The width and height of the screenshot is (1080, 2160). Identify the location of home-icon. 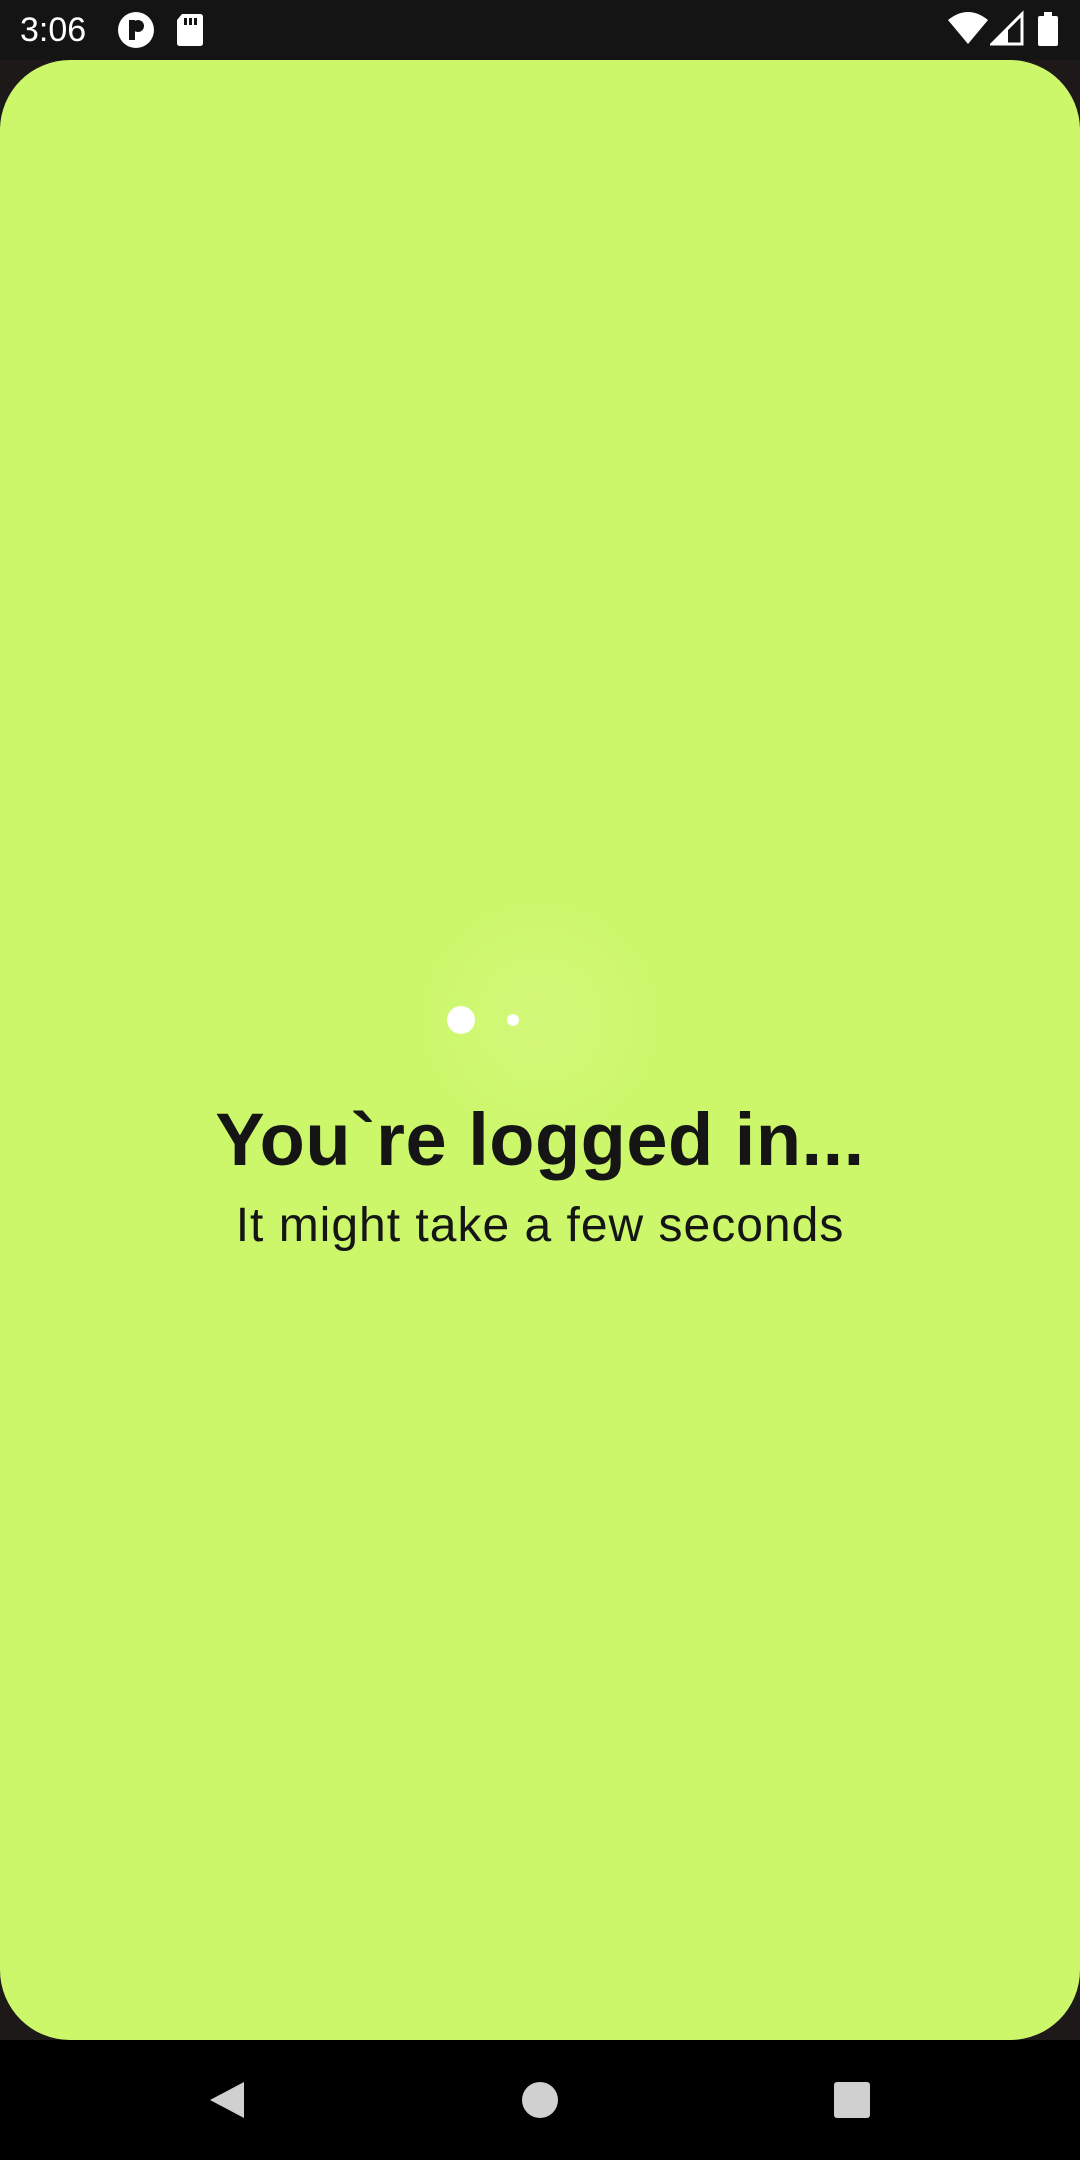
(540, 2100).